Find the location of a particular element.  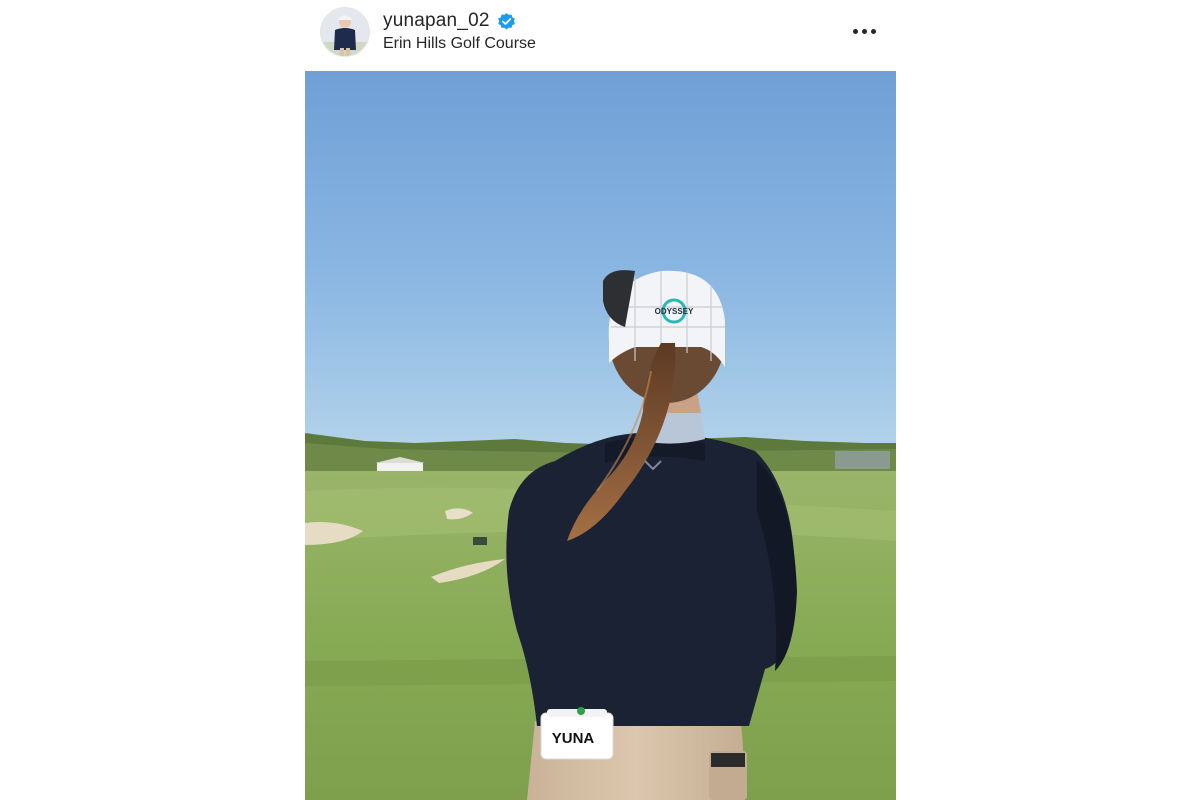

username-row: yunapan_02 is located at coordinates (449, 21).